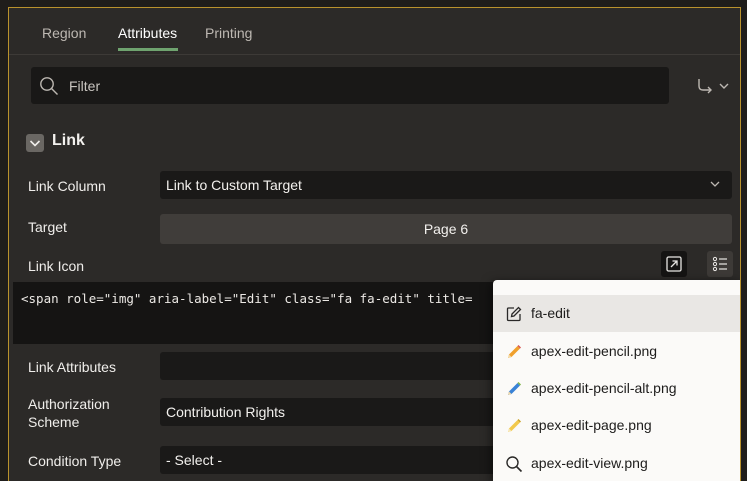 The height and width of the screenshot is (481, 747). Describe the element at coordinates (194, 460) in the screenshot. I see `condition-type-value: - Select -` at that location.